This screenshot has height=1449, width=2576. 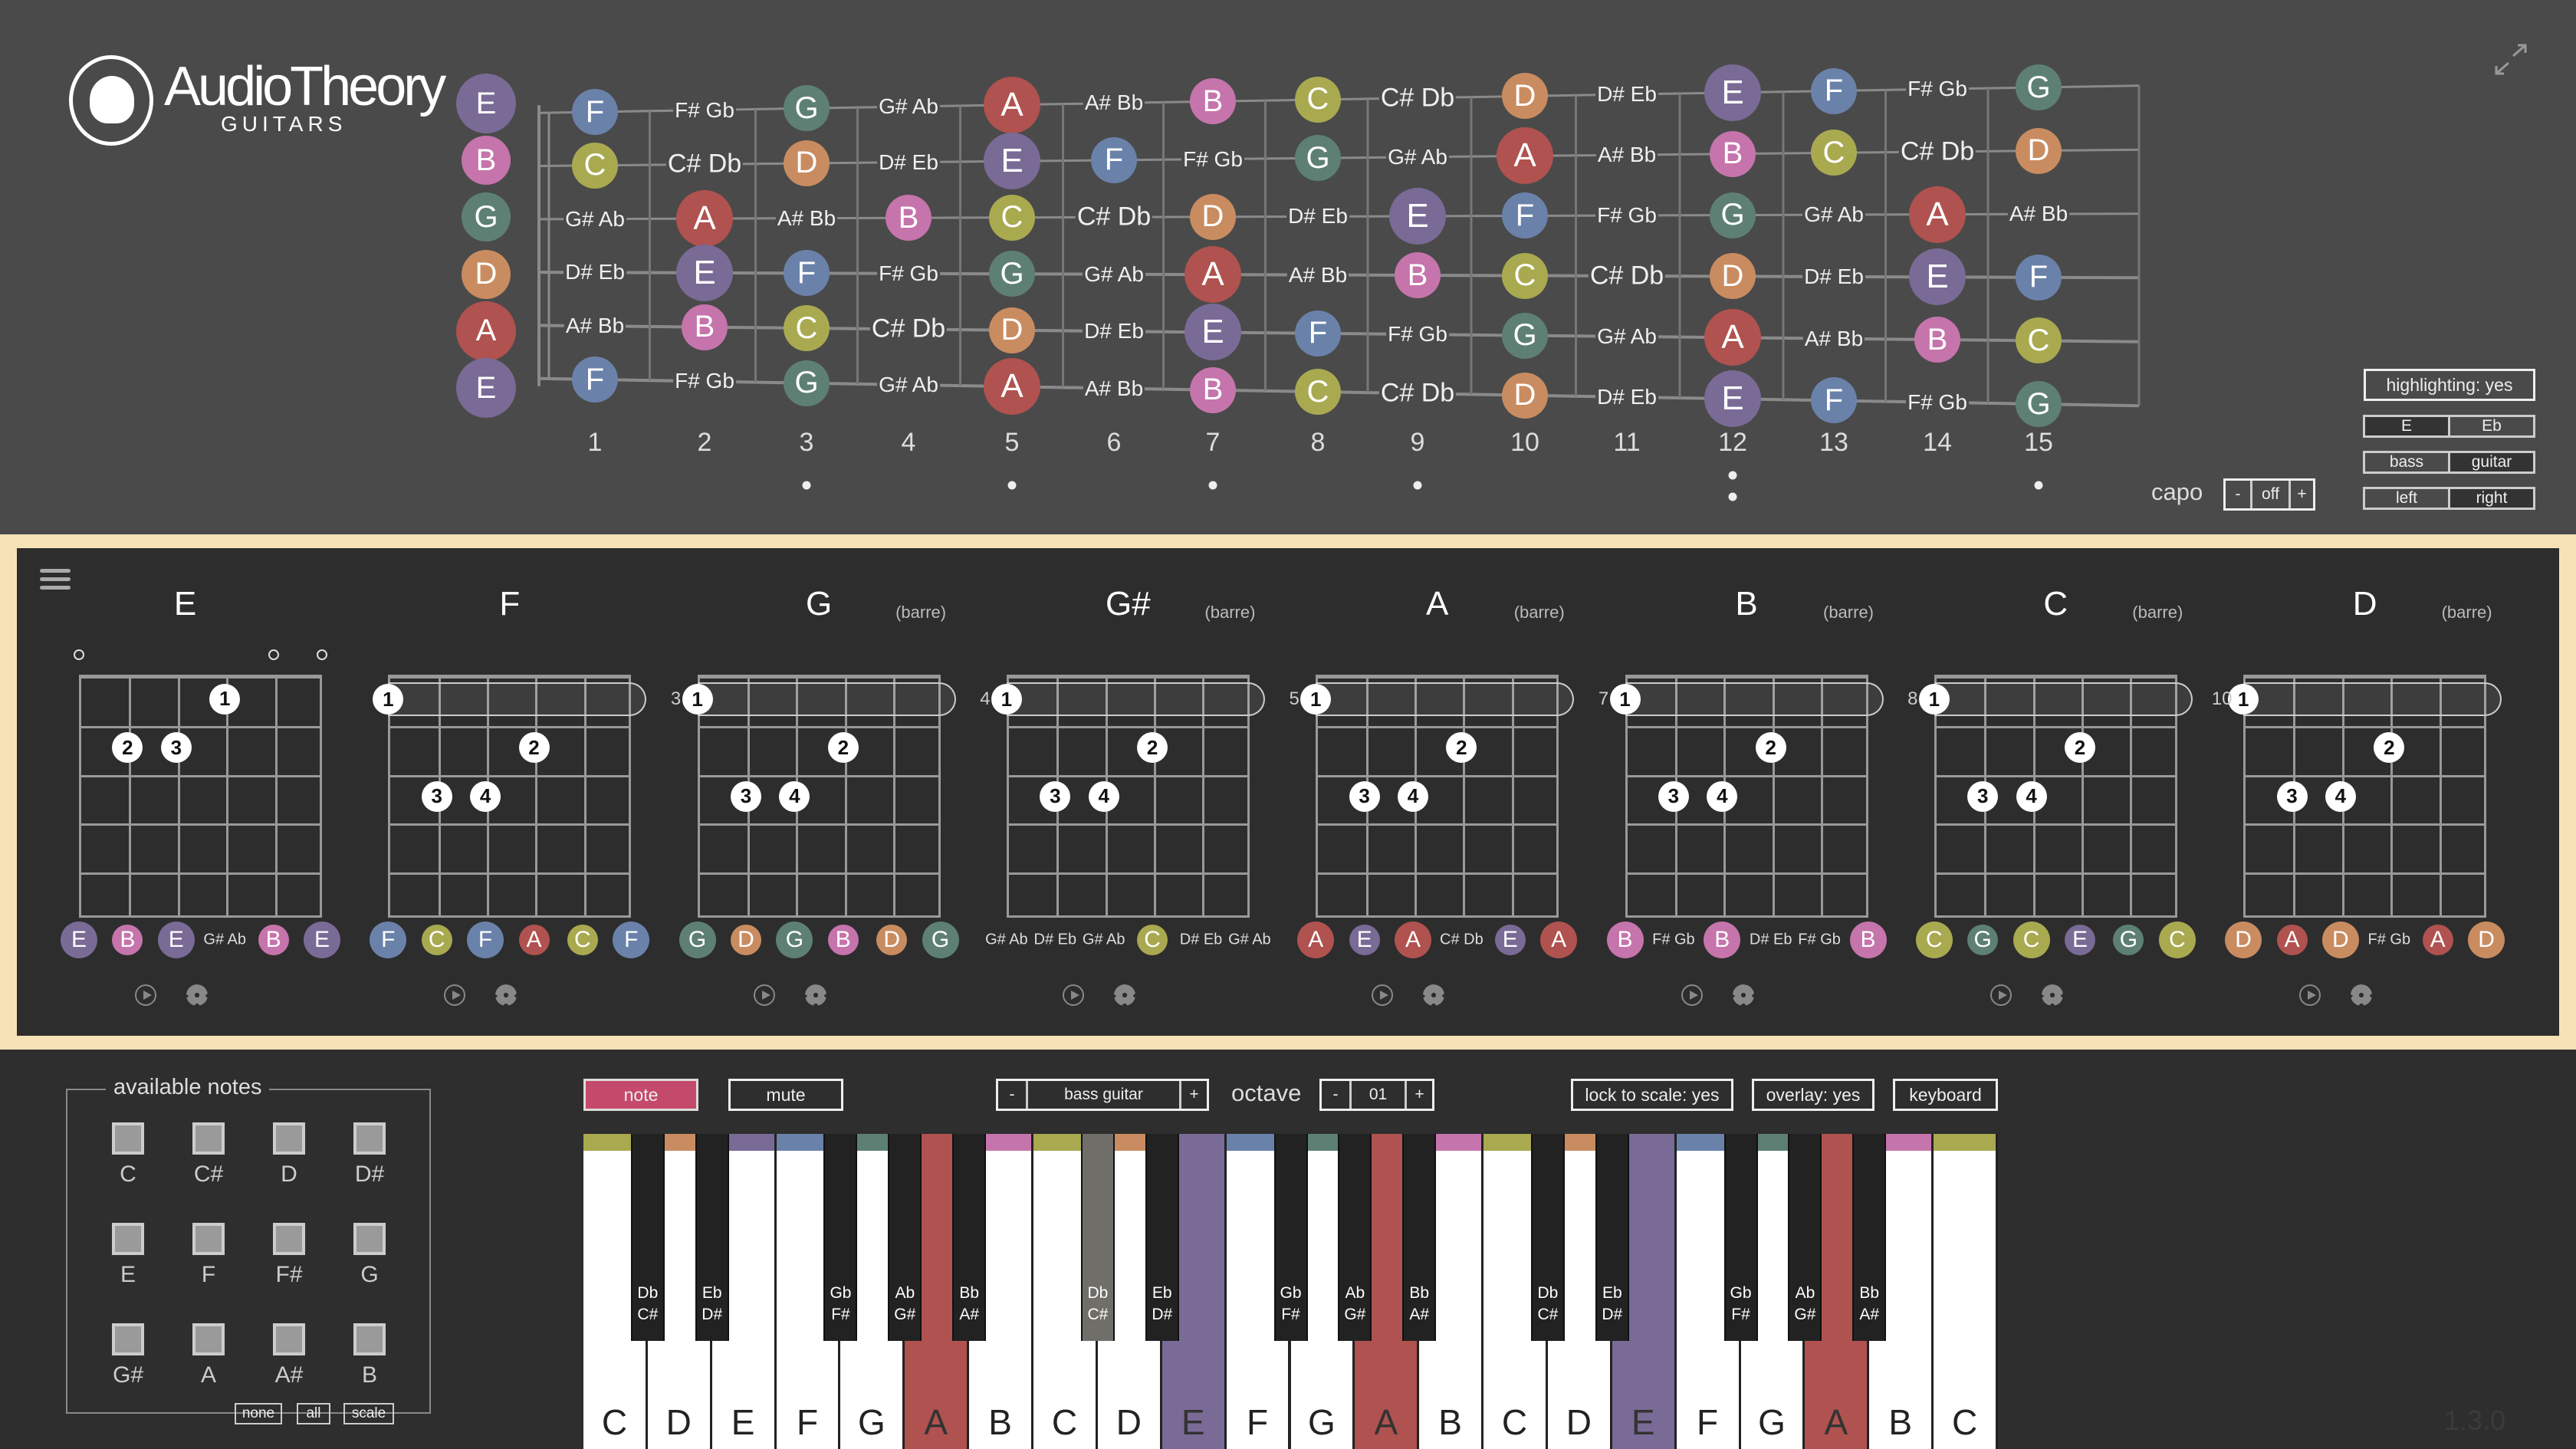 What do you see at coordinates (785, 1095) in the screenshot?
I see `mute-button: mute` at bounding box center [785, 1095].